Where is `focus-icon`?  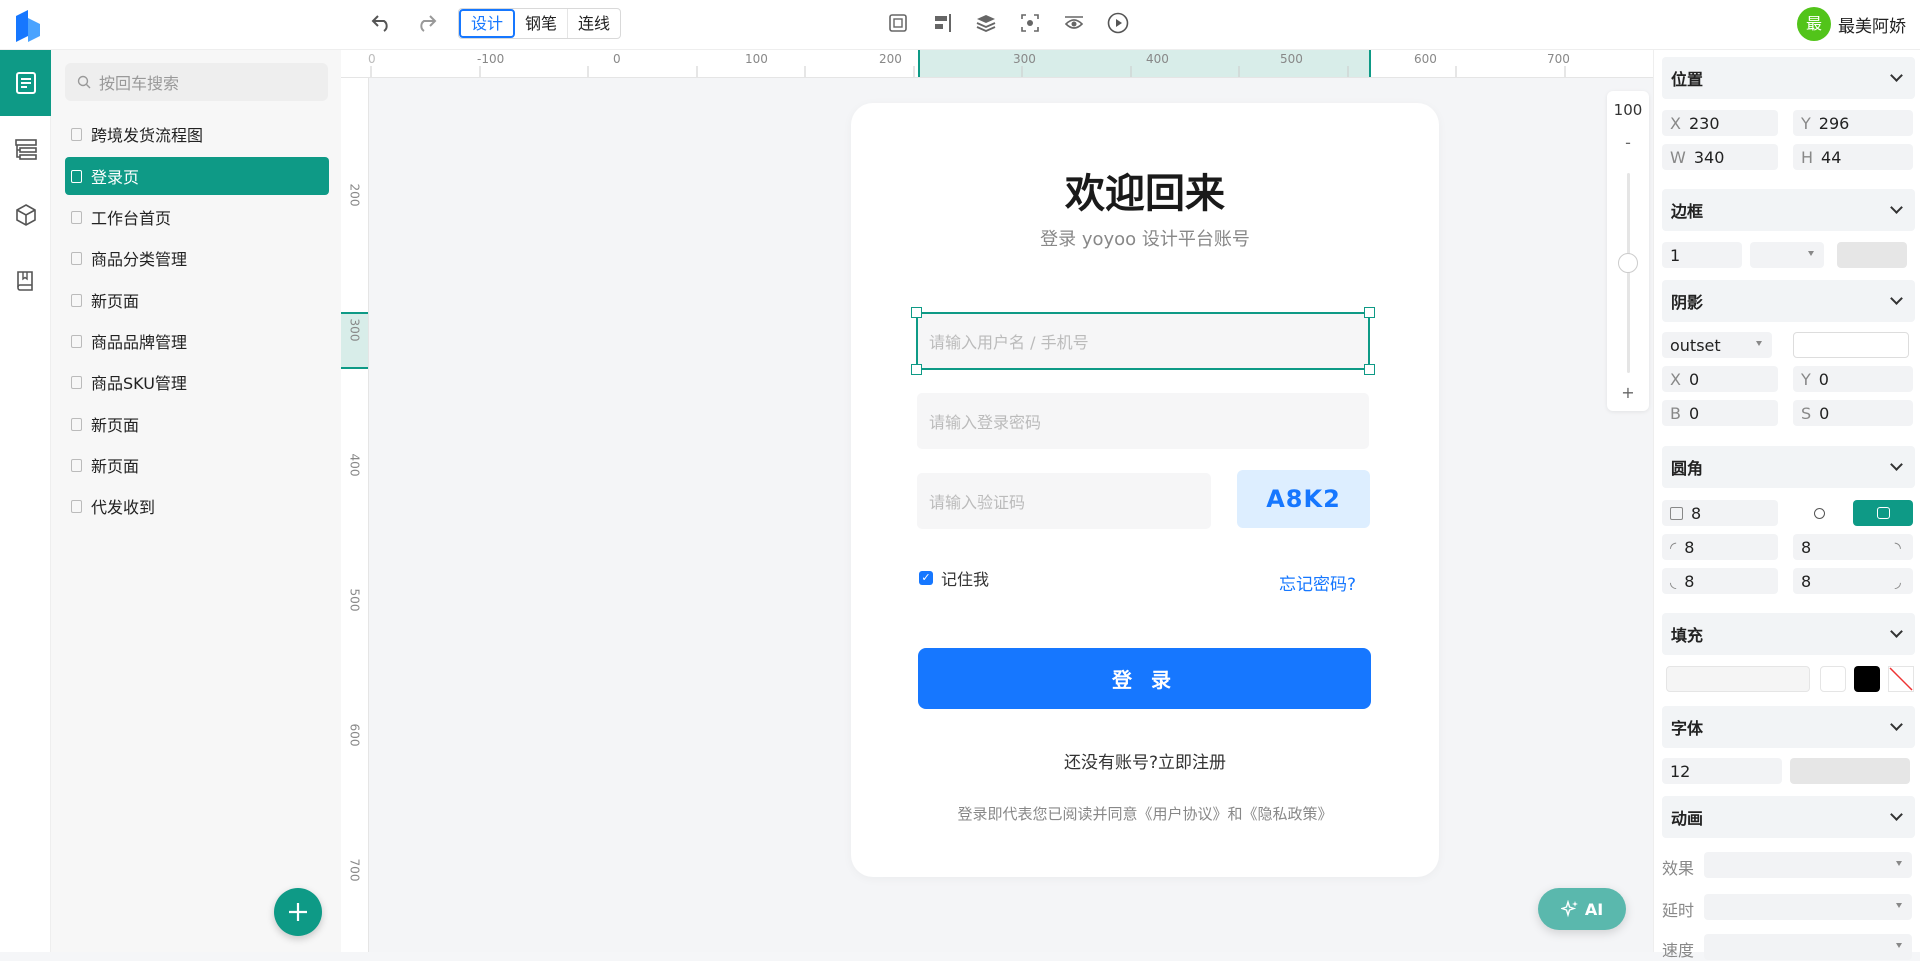
focus-icon is located at coordinates (1030, 23).